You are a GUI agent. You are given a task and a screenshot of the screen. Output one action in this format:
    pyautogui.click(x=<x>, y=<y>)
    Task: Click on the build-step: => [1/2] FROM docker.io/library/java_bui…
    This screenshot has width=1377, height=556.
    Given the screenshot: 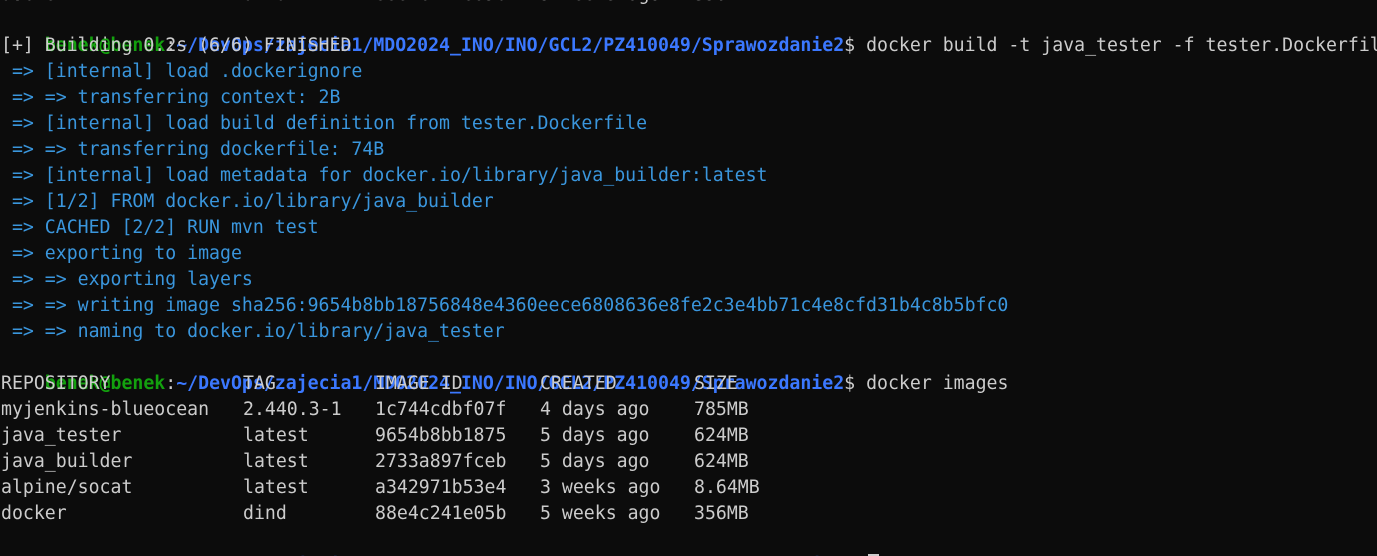 What is the action you would take?
    pyautogui.click(x=247, y=201)
    